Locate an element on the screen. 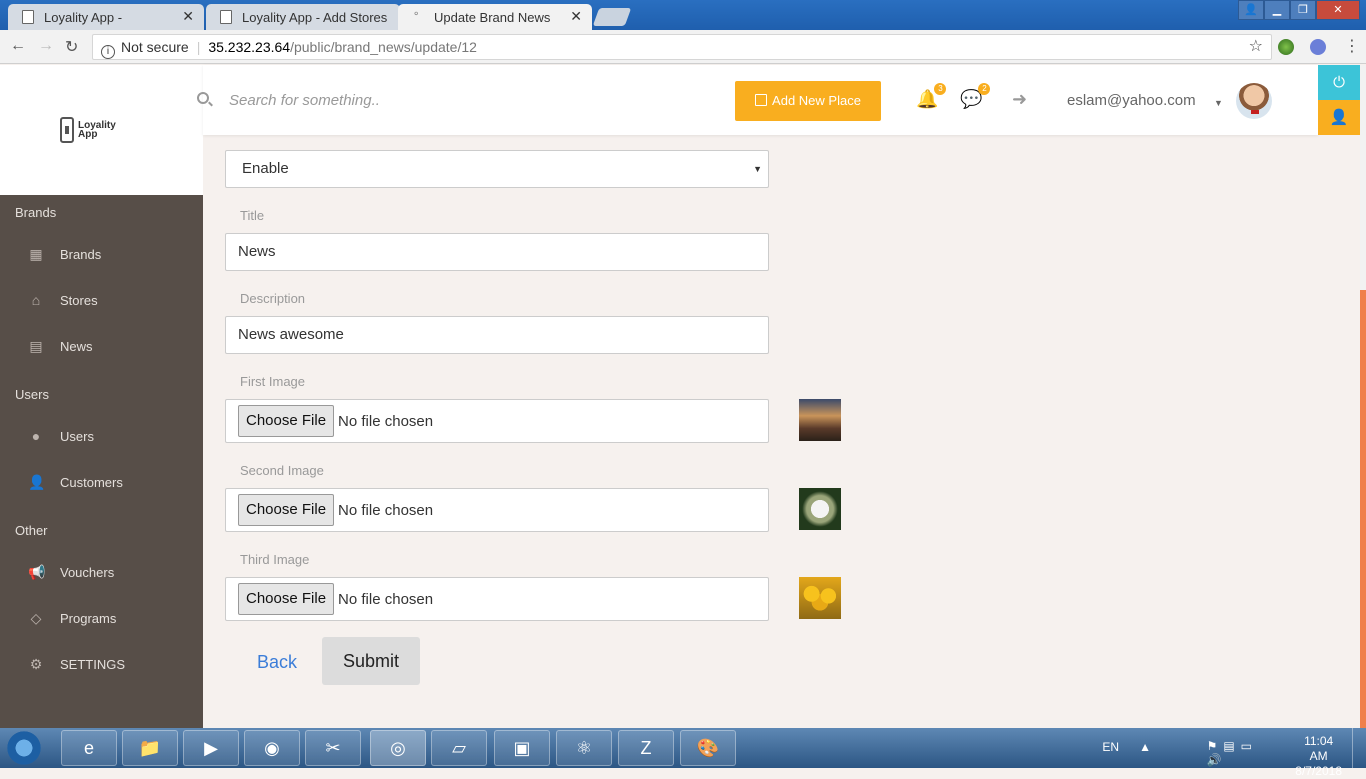  extension-globe-icon is located at coordinates (1286, 47).